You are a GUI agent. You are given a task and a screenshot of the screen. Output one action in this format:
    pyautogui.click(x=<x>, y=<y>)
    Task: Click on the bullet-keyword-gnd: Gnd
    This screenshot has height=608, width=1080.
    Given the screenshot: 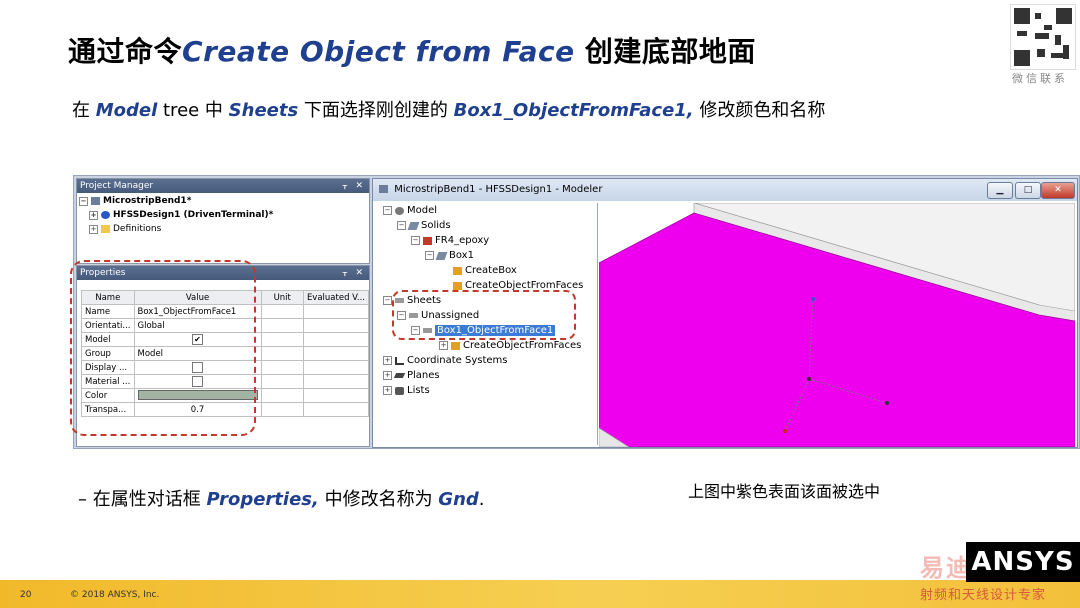 What is the action you would take?
    pyautogui.click(x=458, y=499)
    